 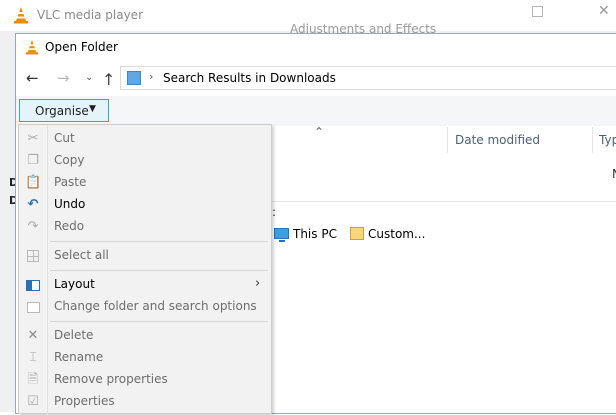 I want to click on organise-label: Organise, so click(x=62, y=111).